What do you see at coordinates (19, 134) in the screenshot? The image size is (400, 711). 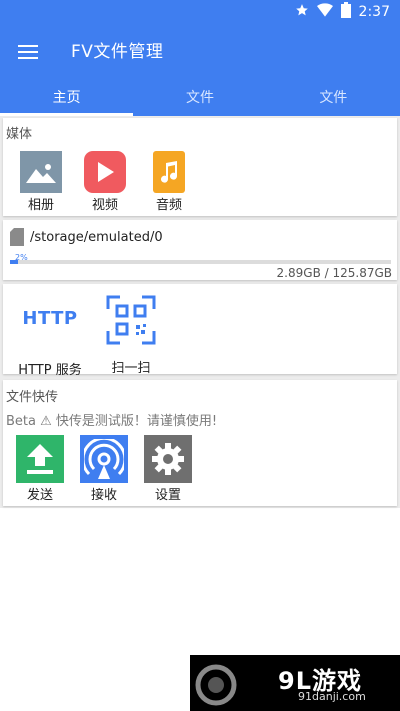 I see `media-section-title: 媒体` at bounding box center [19, 134].